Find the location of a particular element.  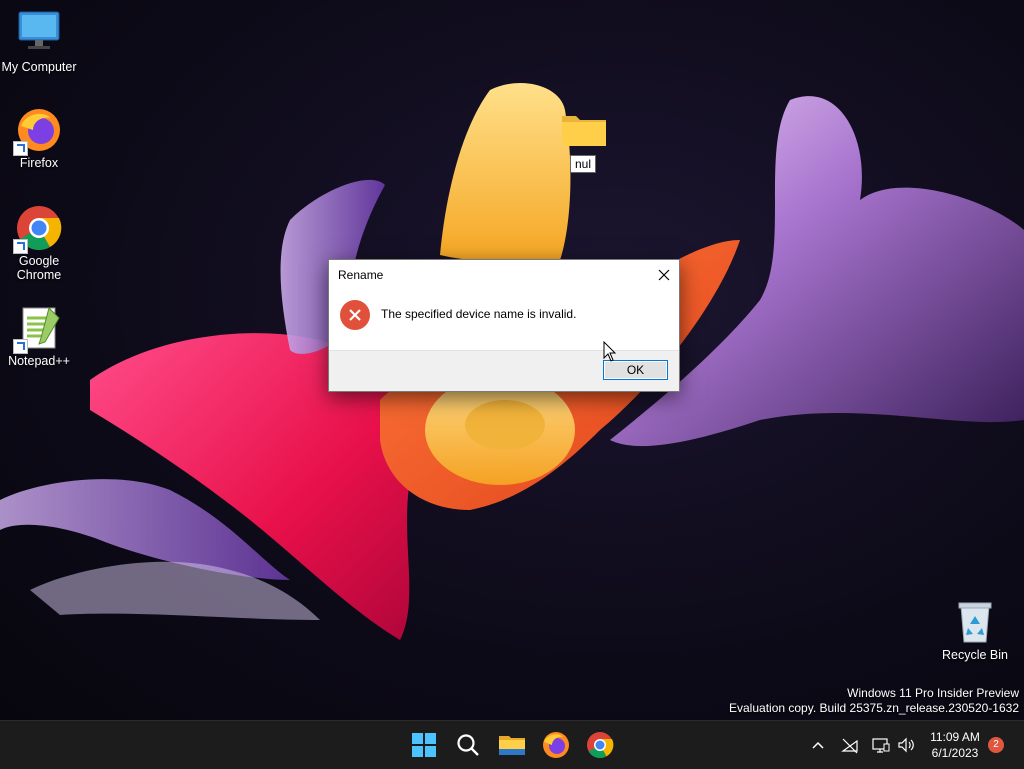

display-button is located at coordinates (881, 745).